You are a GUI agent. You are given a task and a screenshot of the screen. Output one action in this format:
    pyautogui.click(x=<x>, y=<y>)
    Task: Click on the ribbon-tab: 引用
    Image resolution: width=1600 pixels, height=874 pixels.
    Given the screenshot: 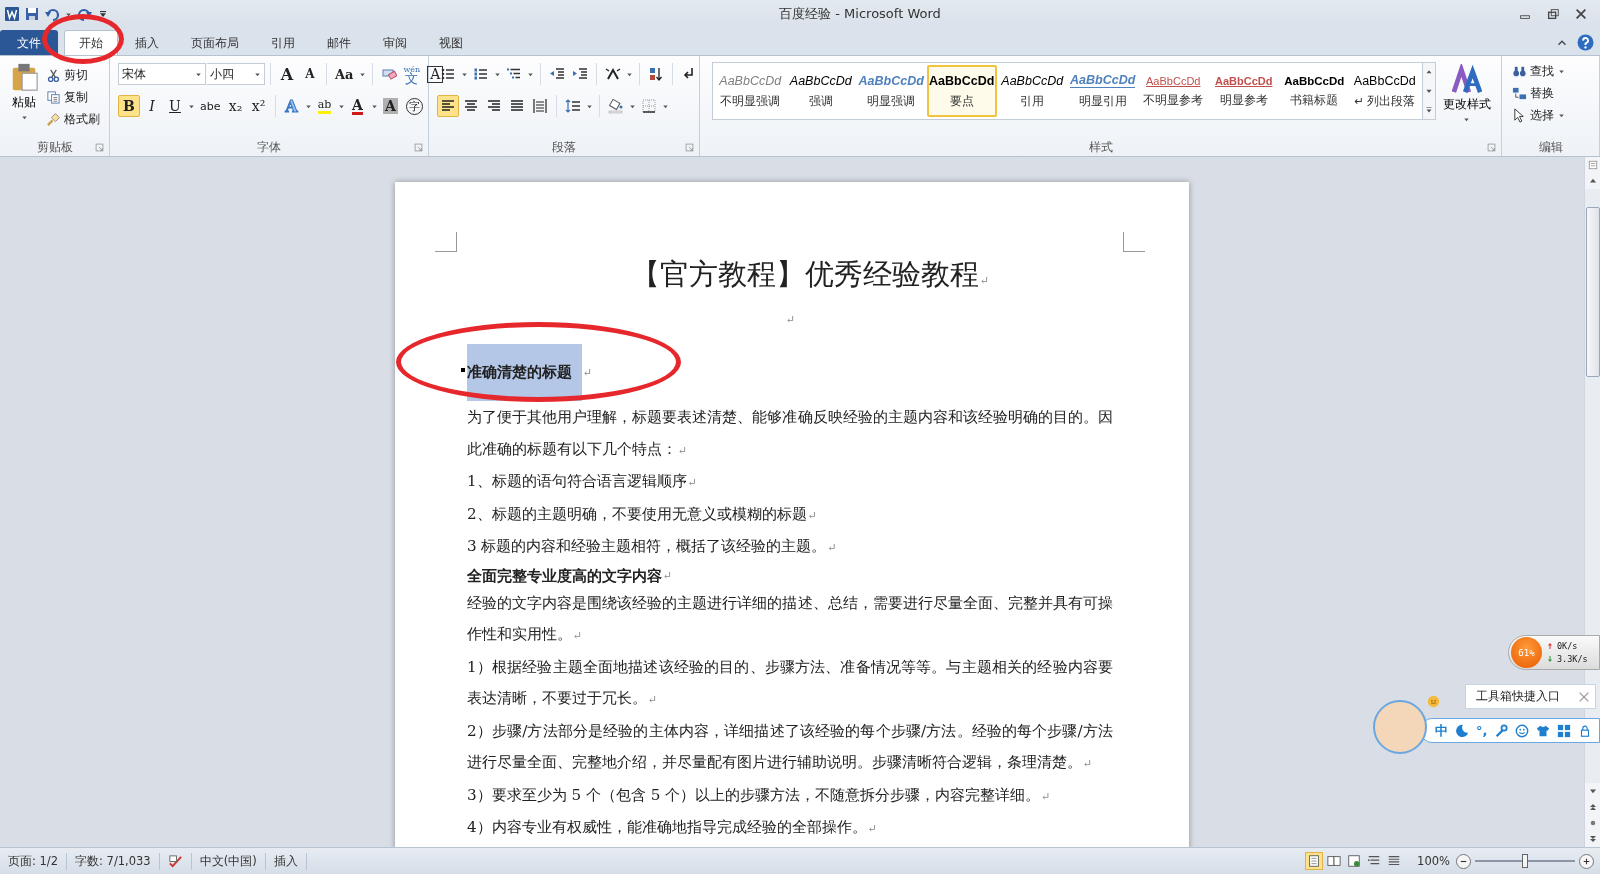 What is the action you would take?
    pyautogui.click(x=283, y=42)
    